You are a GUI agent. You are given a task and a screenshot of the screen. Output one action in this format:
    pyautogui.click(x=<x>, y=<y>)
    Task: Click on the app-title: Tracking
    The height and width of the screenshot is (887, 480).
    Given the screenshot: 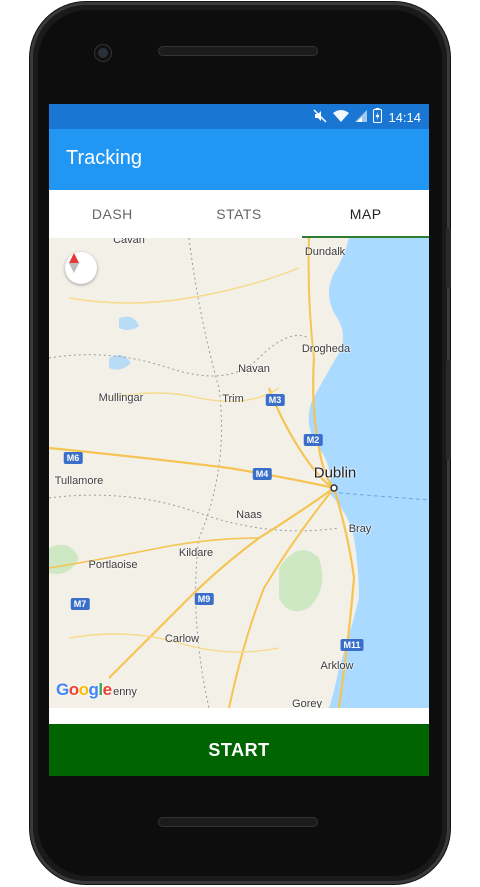 What is the action you would take?
    pyautogui.click(x=104, y=158)
    